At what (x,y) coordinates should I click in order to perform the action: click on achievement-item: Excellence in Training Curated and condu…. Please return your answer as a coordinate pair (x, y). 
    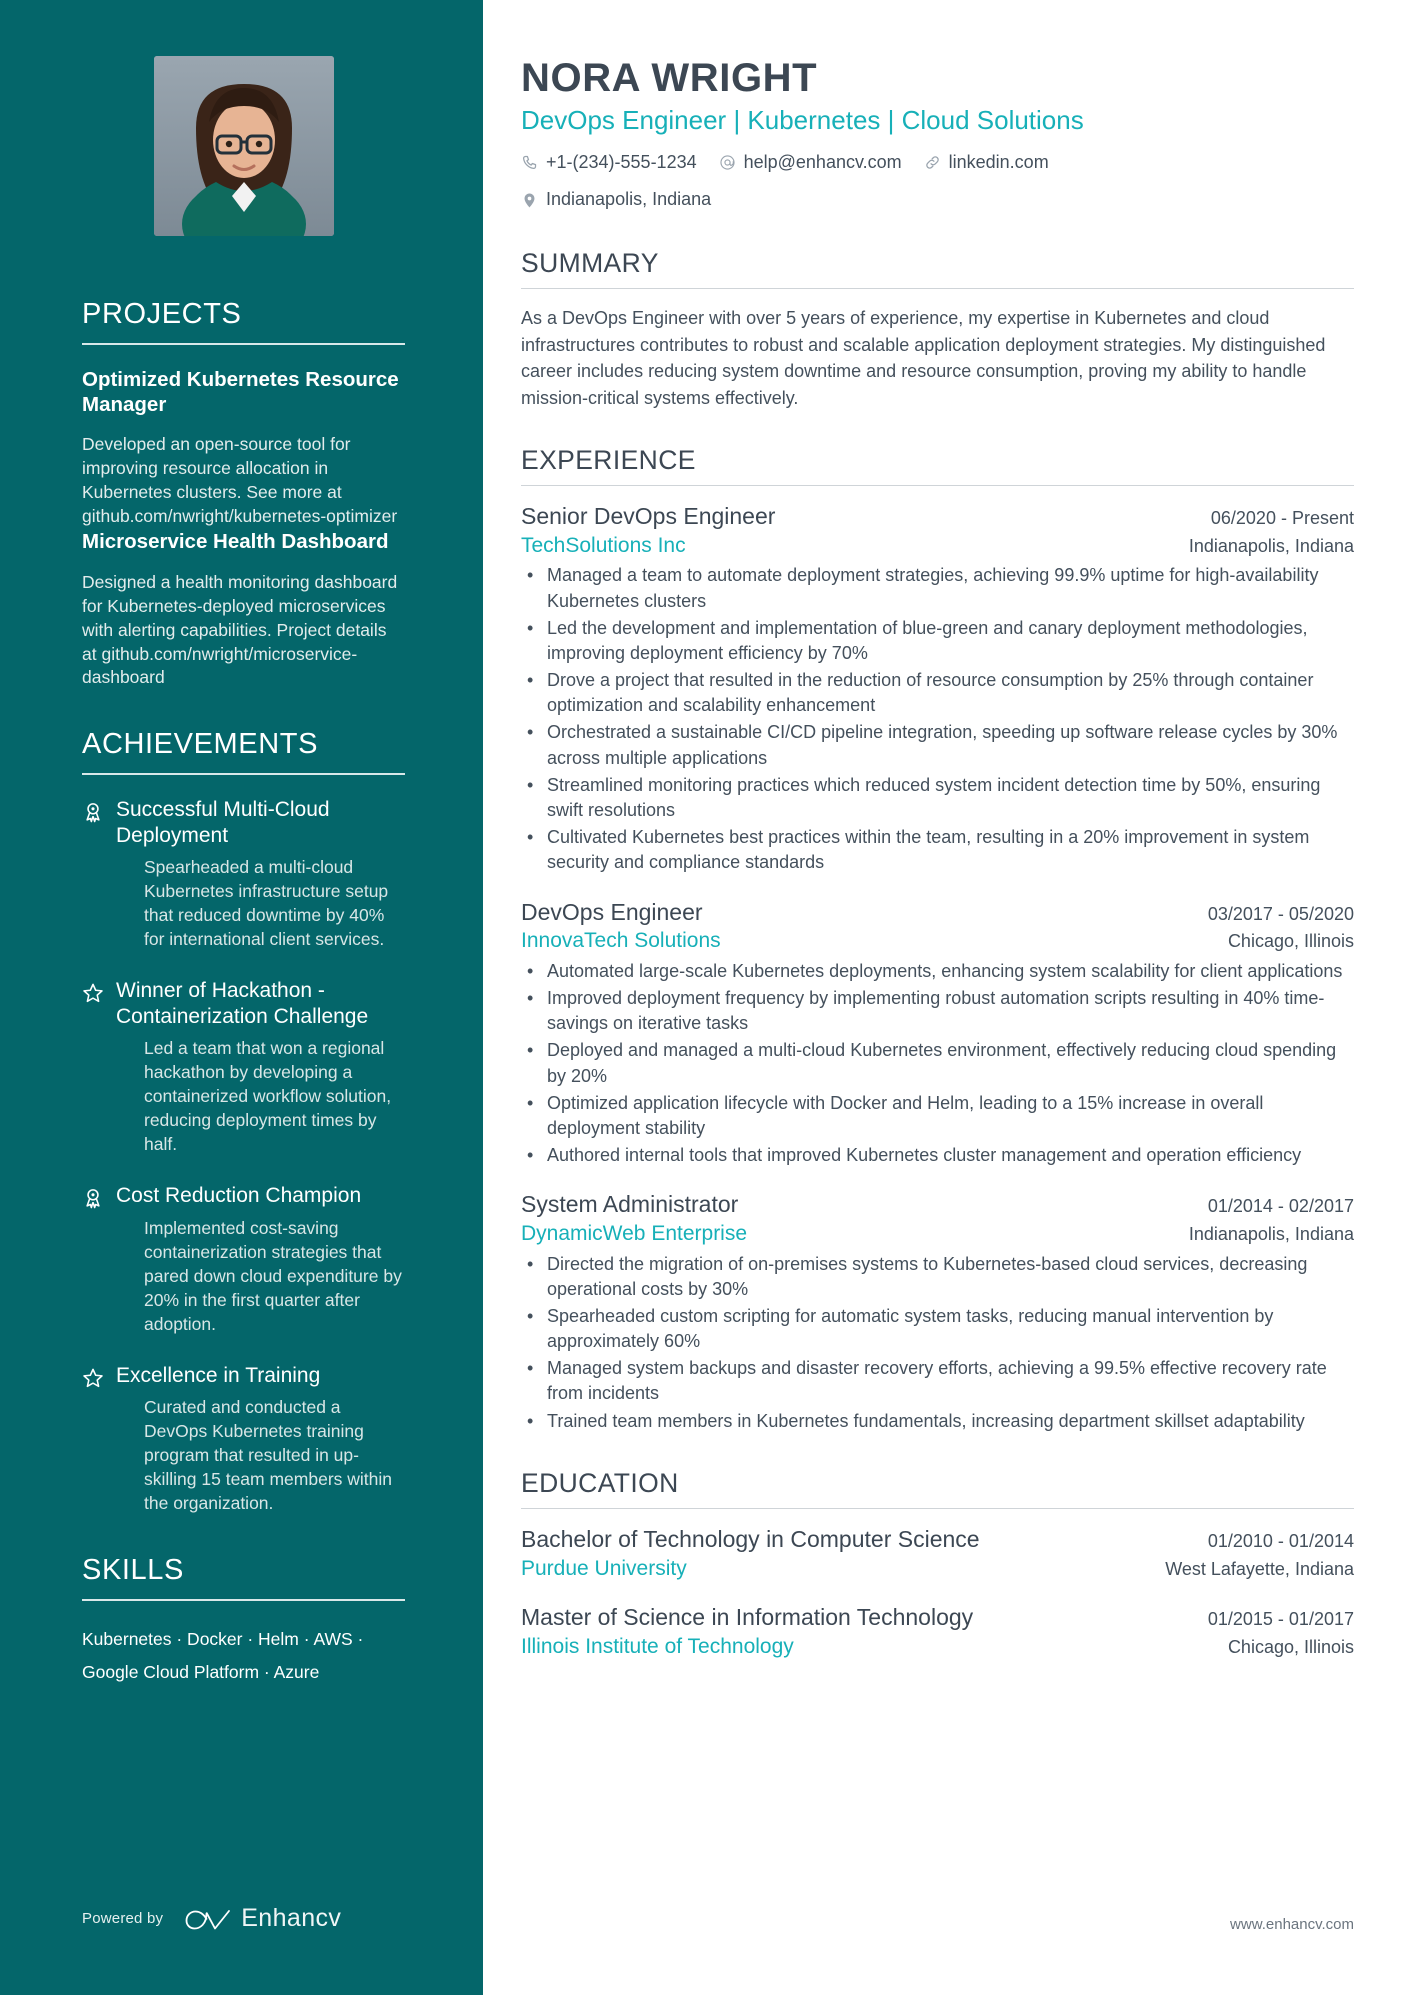
    Looking at the image, I should click on (243, 1439).